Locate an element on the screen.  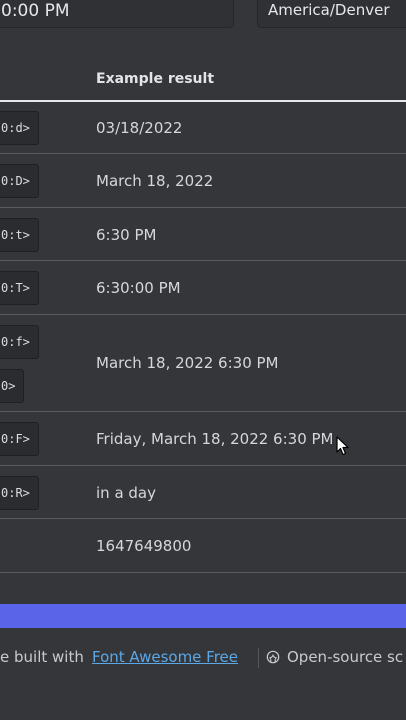
table-header: Example result is located at coordinates (203, 81).